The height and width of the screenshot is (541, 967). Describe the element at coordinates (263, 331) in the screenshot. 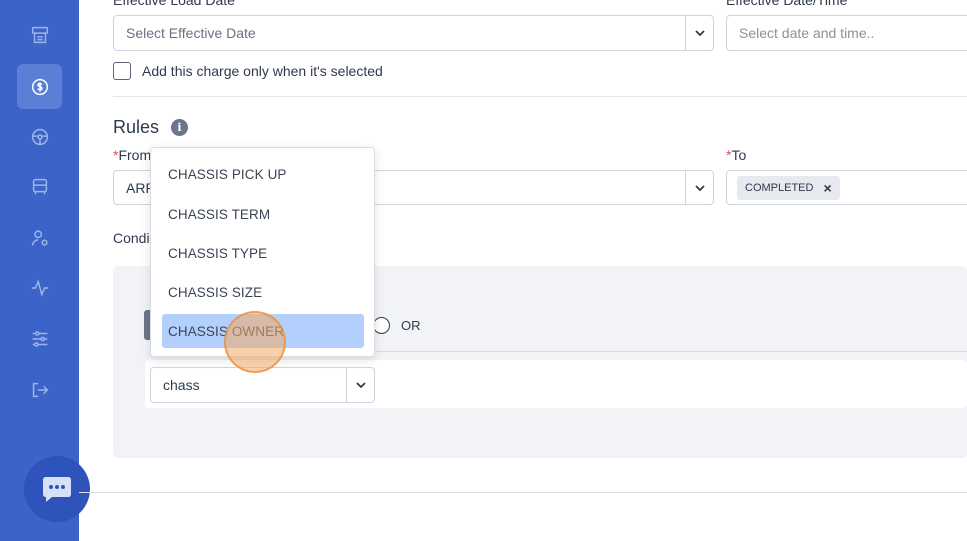

I see `dropdown-option-chassis-owner: CHASSIS OWNER` at that location.